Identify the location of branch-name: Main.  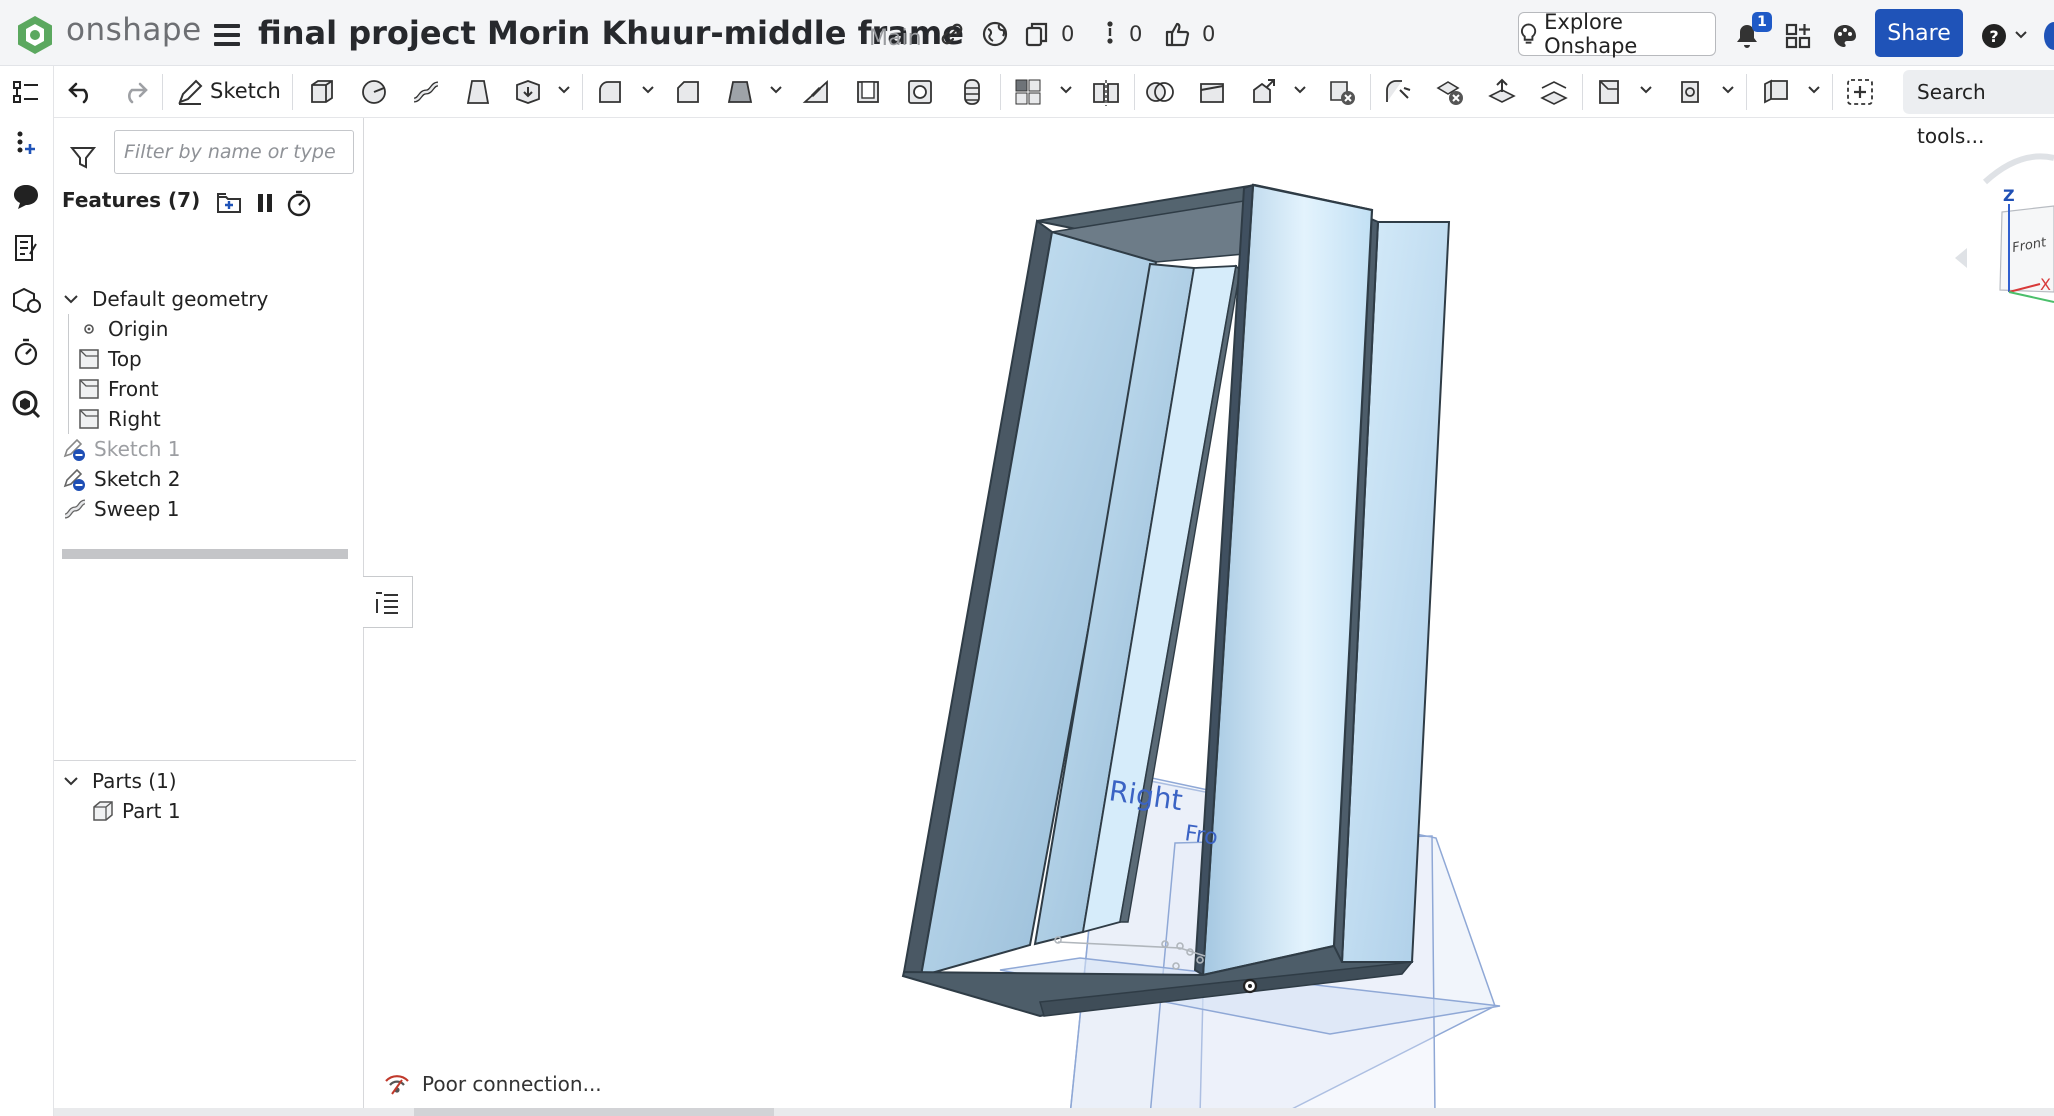
(895, 38).